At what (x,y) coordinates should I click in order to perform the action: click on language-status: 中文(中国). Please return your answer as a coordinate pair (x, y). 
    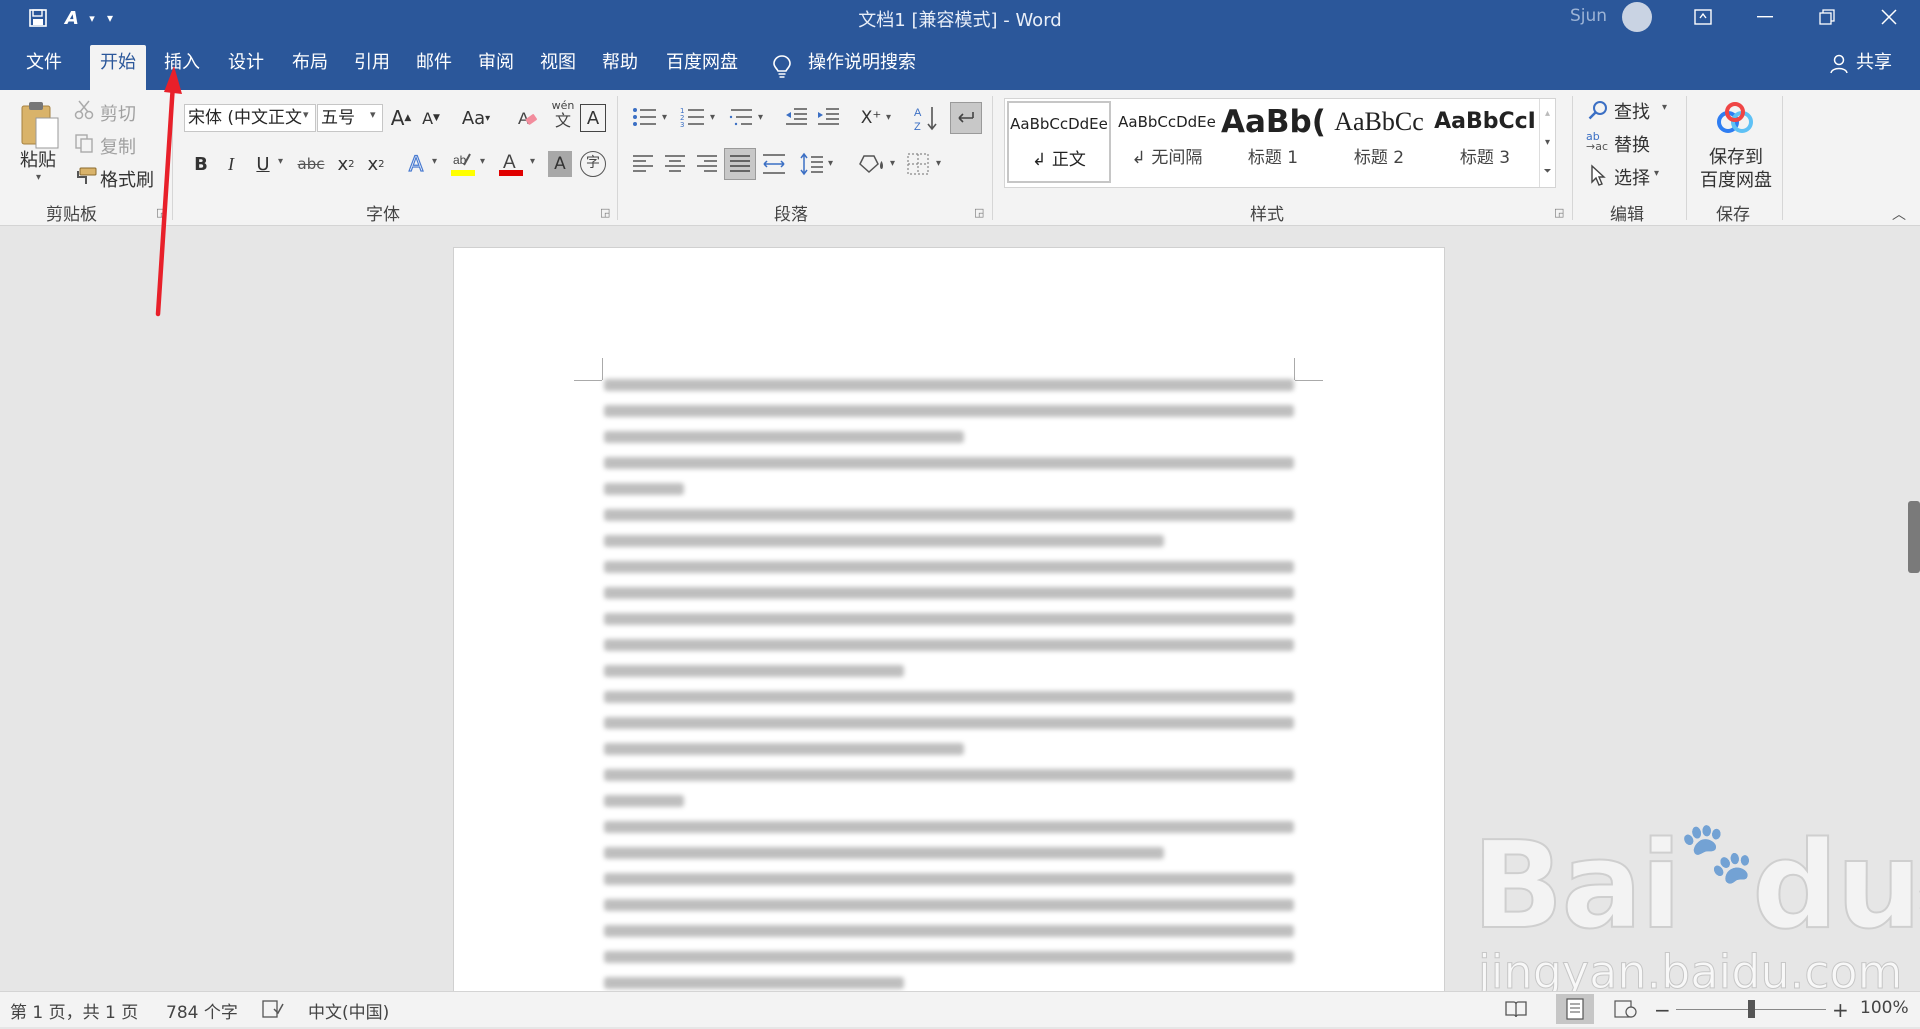
    Looking at the image, I should click on (348, 1010).